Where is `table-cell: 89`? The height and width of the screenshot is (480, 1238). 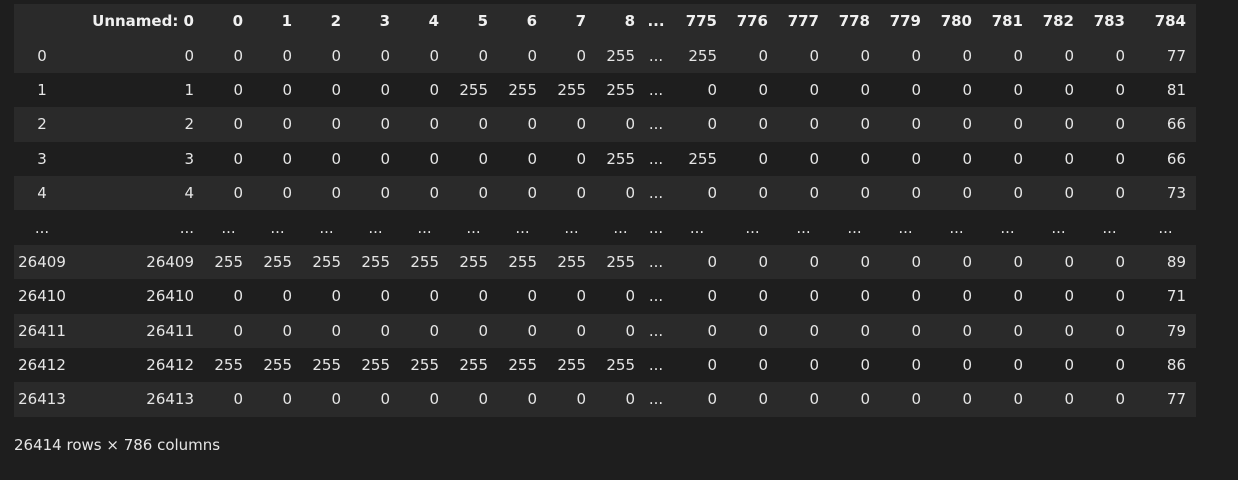
table-cell: 89 is located at coordinates (1176, 261).